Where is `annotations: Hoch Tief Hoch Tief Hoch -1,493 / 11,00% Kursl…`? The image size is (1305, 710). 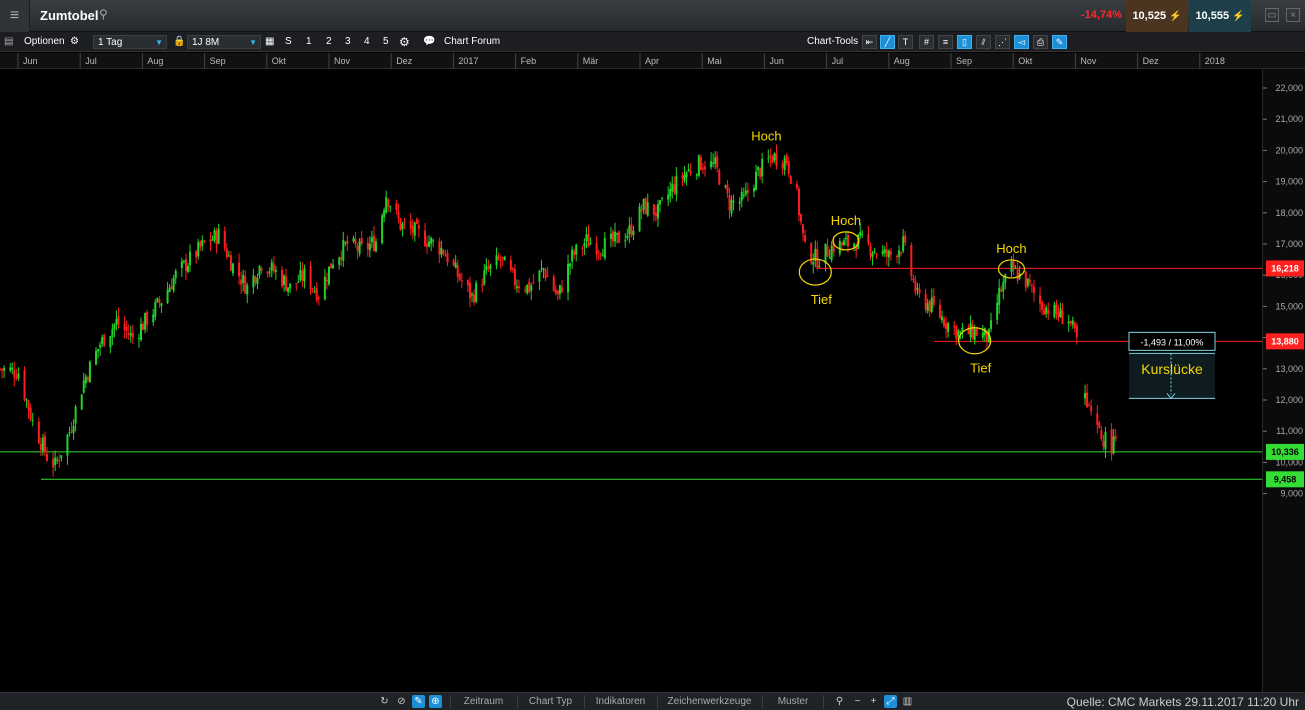 annotations: Hoch Tief Hoch Tief Hoch -1,493 / 11,00% Kursl… is located at coordinates (983, 264).